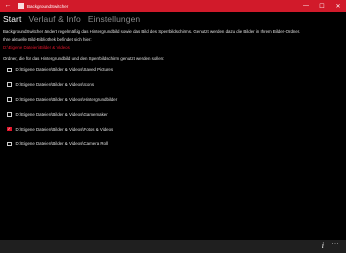 The height and width of the screenshot is (253, 346). I want to click on tab-bar: Start Verlauf & Info Einstellungen, so click(71, 19).